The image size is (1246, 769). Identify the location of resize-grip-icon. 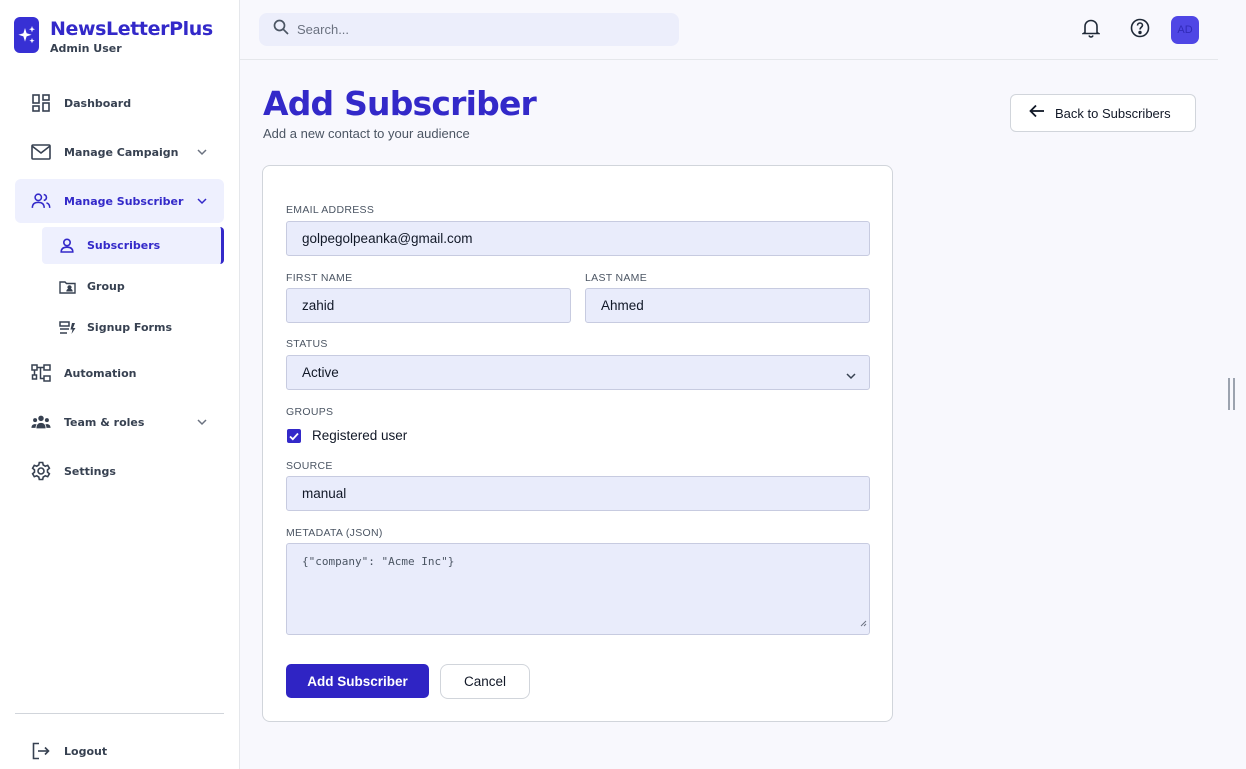
(863, 623).